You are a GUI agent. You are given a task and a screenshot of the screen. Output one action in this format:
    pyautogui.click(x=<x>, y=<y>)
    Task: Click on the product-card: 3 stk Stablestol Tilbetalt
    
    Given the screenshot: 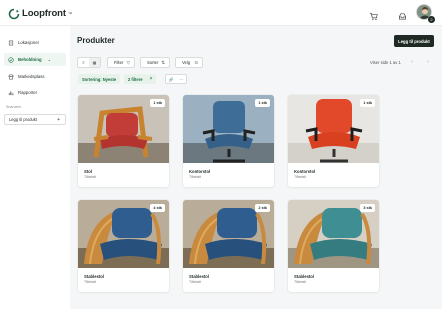 What is the action you would take?
    pyautogui.click(x=333, y=246)
    